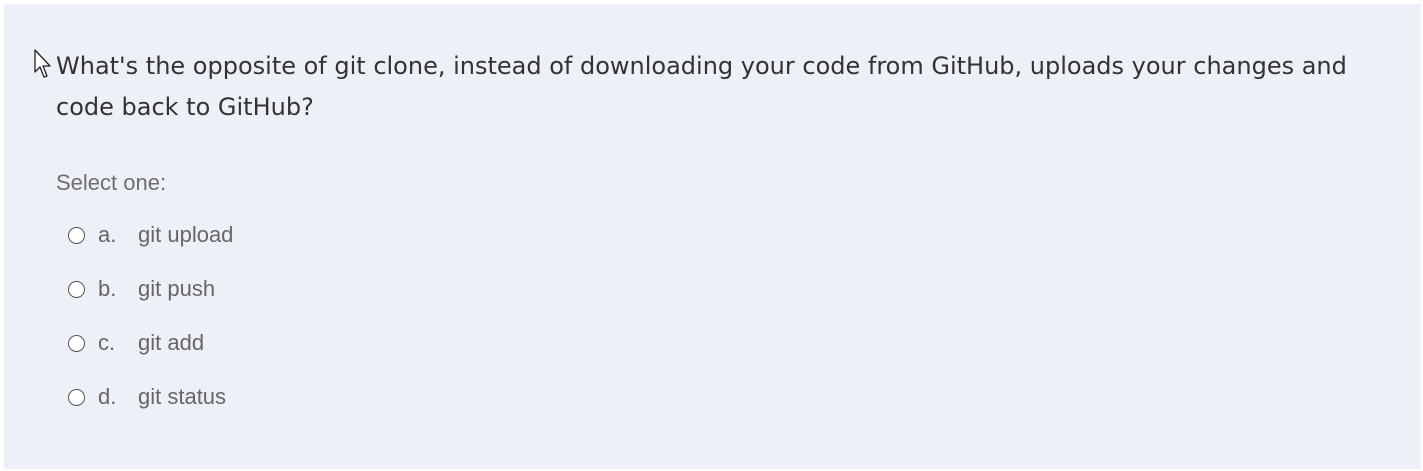 This screenshot has width=1423, height=471. I want to click on option-letter: d., so click(107, 396).